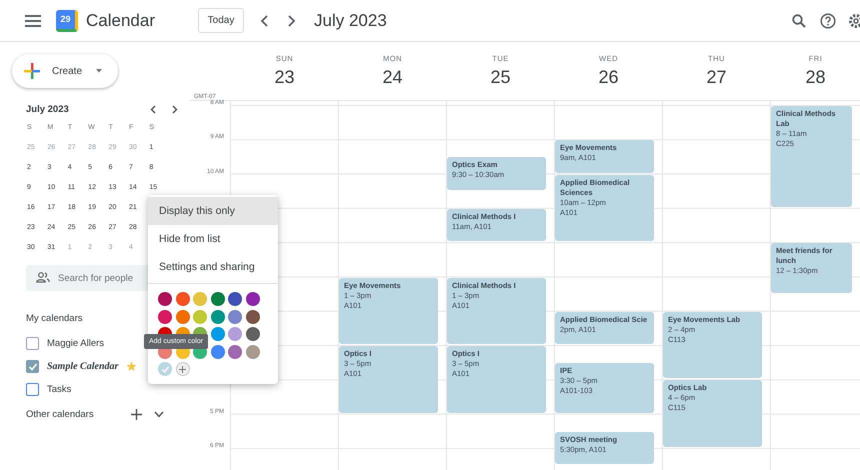 The width and height of the screenshot is (860, 470). Describe the element at coordinates (75, 343) in the screenshot. I see `calendar-name: Maggie Allers` at that location.